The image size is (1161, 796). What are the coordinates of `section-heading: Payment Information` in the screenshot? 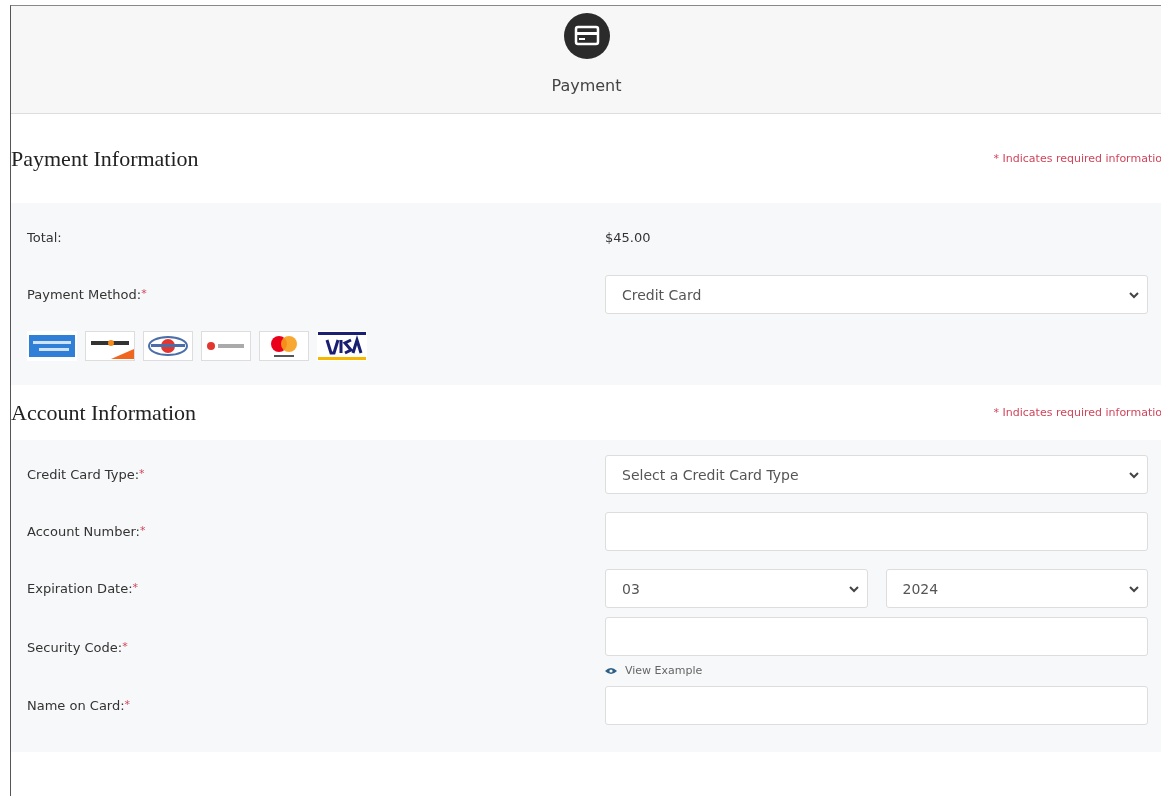 It's located at (105, 158).